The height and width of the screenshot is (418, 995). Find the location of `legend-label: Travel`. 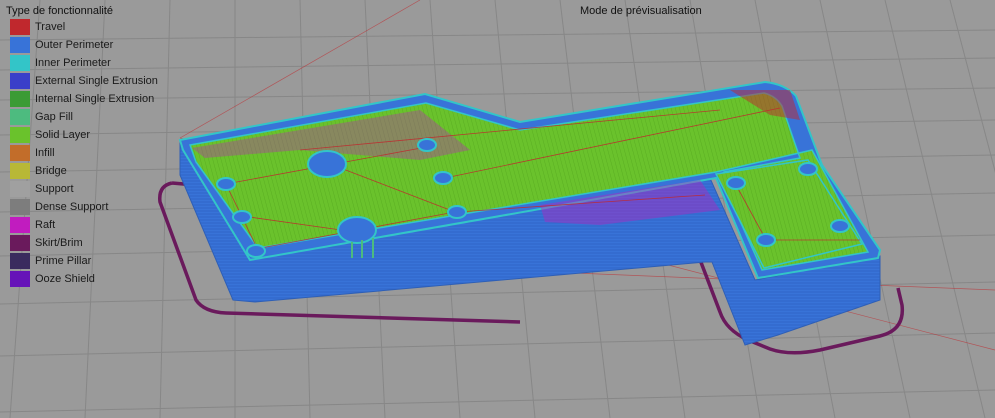

legend-label: Travel is located at coordinates (50, 27).